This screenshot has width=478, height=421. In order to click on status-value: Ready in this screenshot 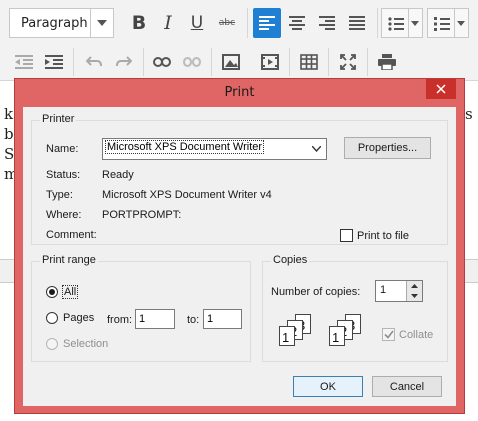, I will do `click(118, 175)`.